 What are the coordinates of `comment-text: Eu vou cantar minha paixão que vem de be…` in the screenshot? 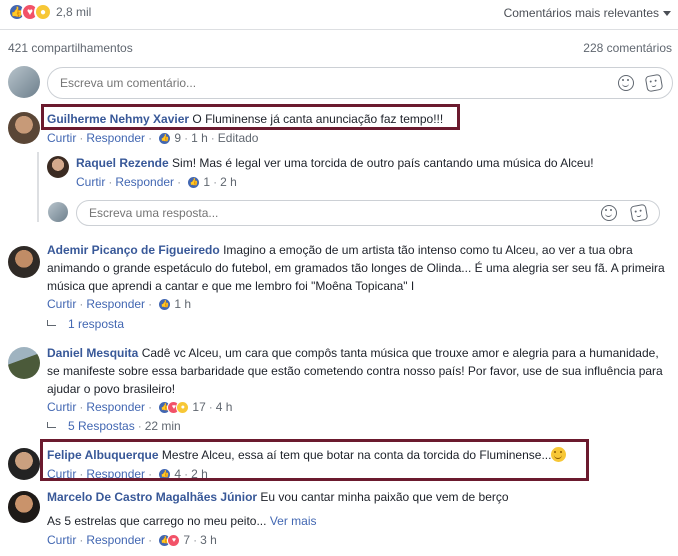 It's located at (384, 497).